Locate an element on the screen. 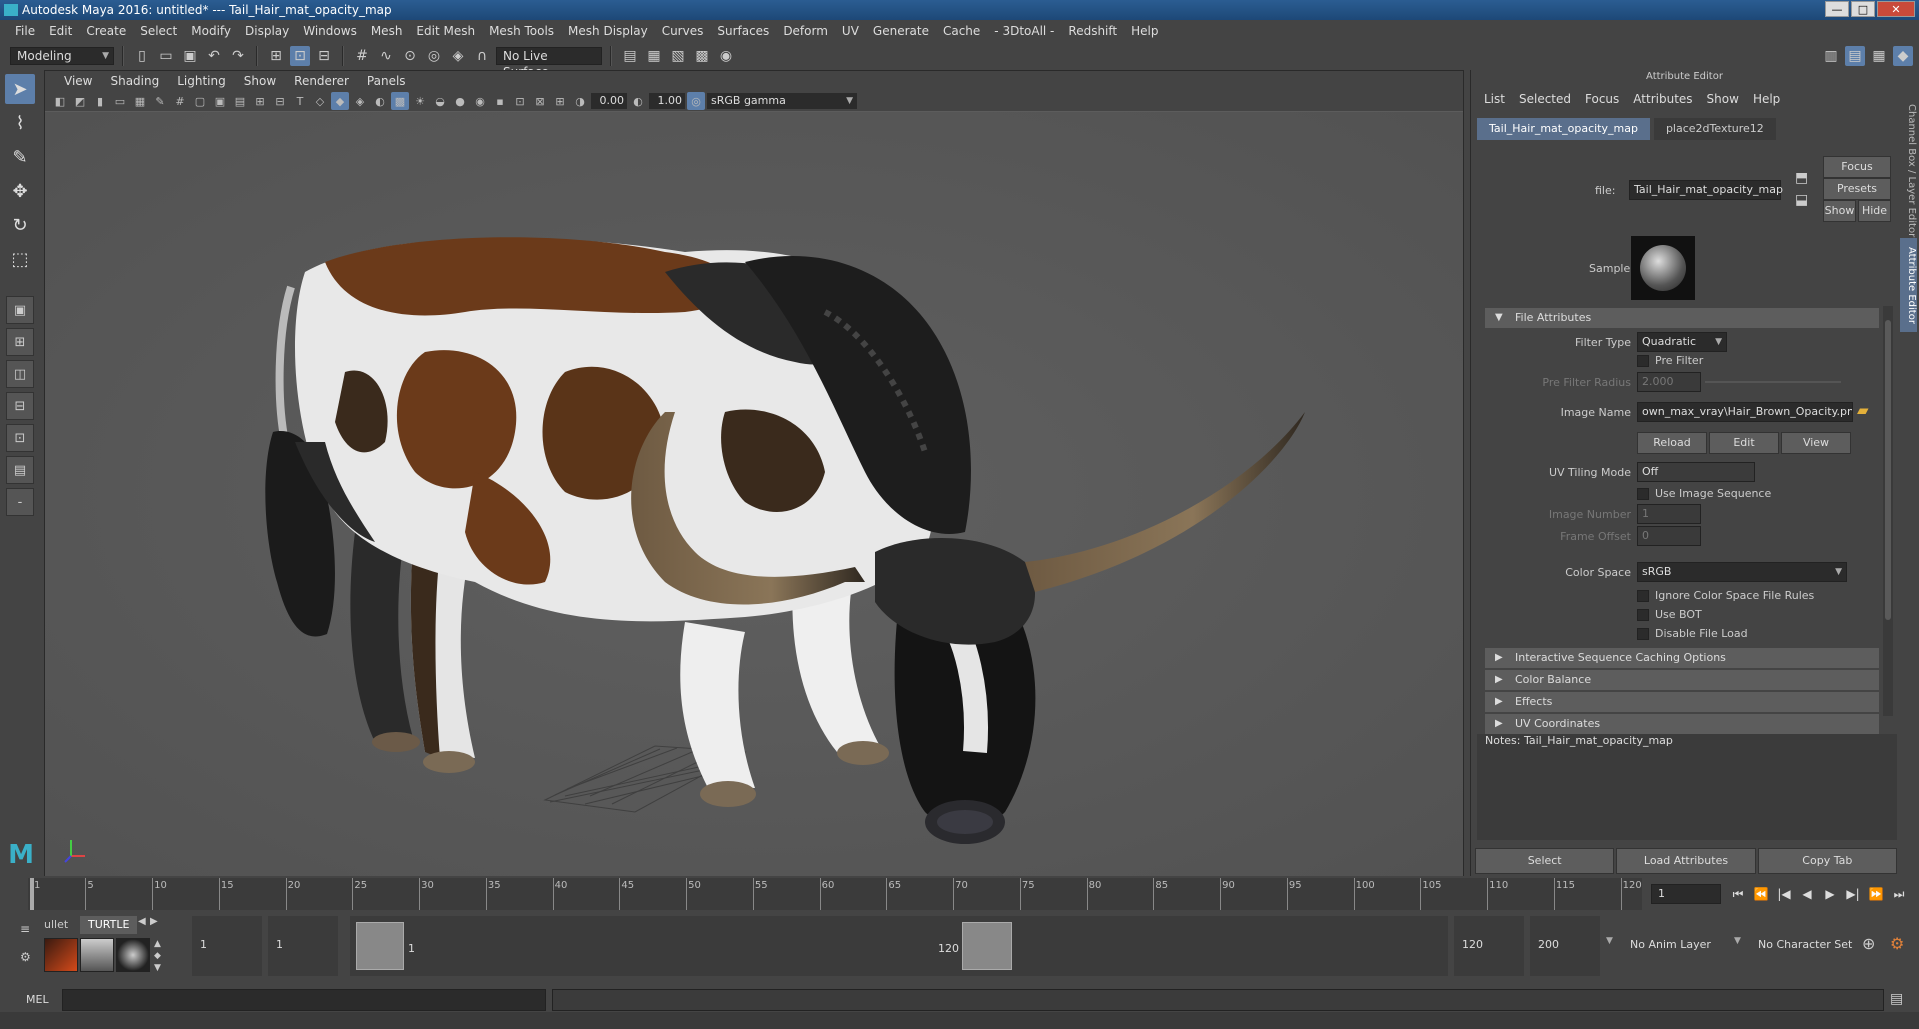  animation-start-field: 1 is located at coordinates (227, 946).